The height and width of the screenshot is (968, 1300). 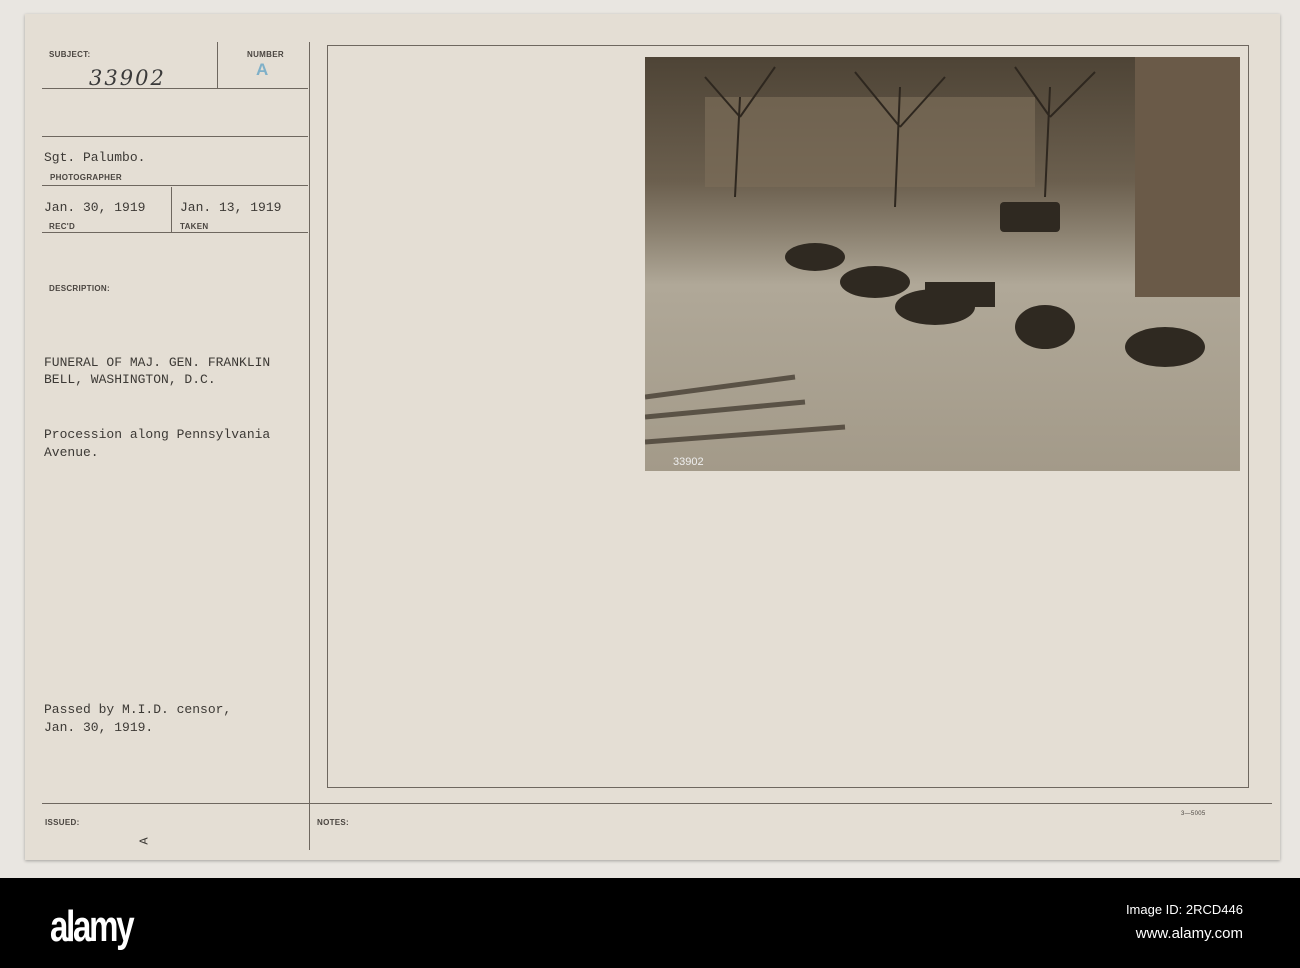 I want to click on alamy-url: www.alamy.com, so click(x=1189, y=933).